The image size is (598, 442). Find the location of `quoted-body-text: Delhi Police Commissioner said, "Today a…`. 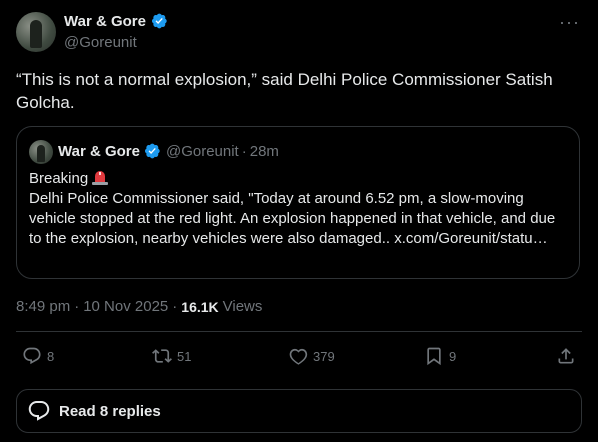

quoted-body-text: Delhi Police Commissioner said, "Today a… is located at coordinates (292, 218).